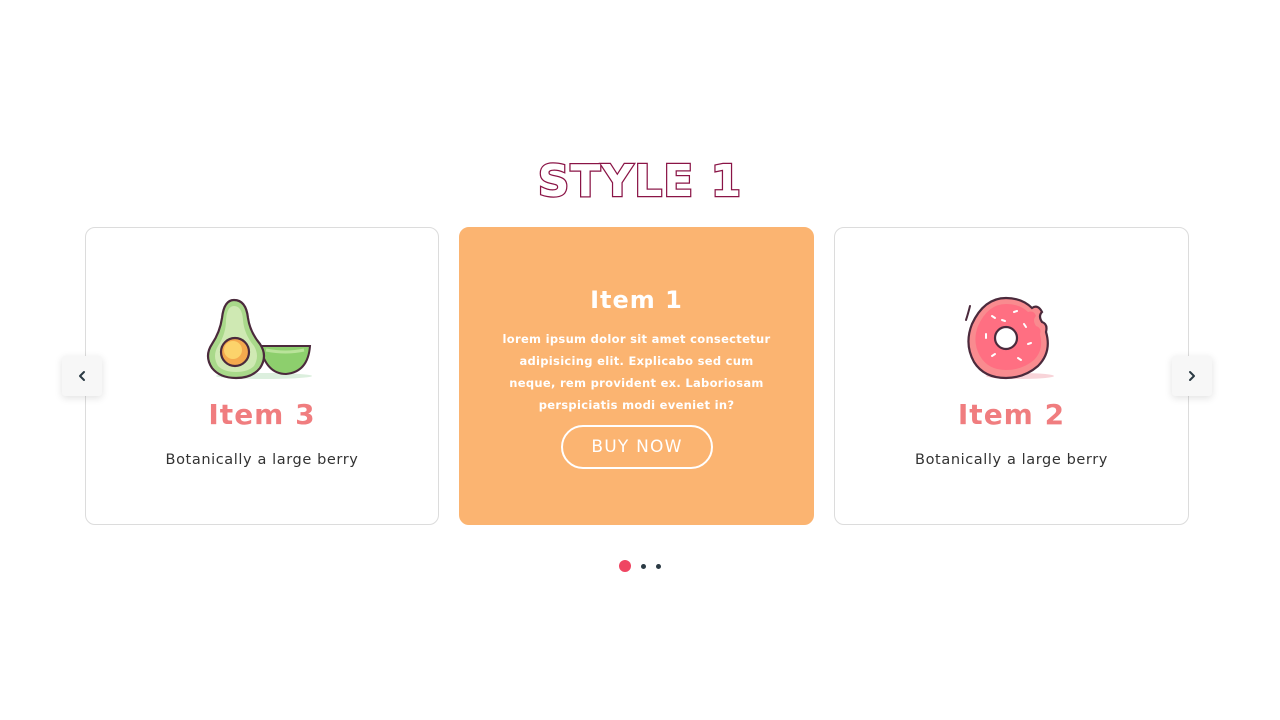  I want to click on chevron-left-icon, so click(82, 376).